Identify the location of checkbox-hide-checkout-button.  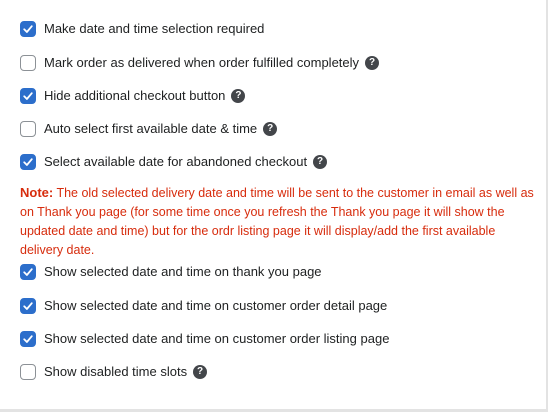
(28, 96).